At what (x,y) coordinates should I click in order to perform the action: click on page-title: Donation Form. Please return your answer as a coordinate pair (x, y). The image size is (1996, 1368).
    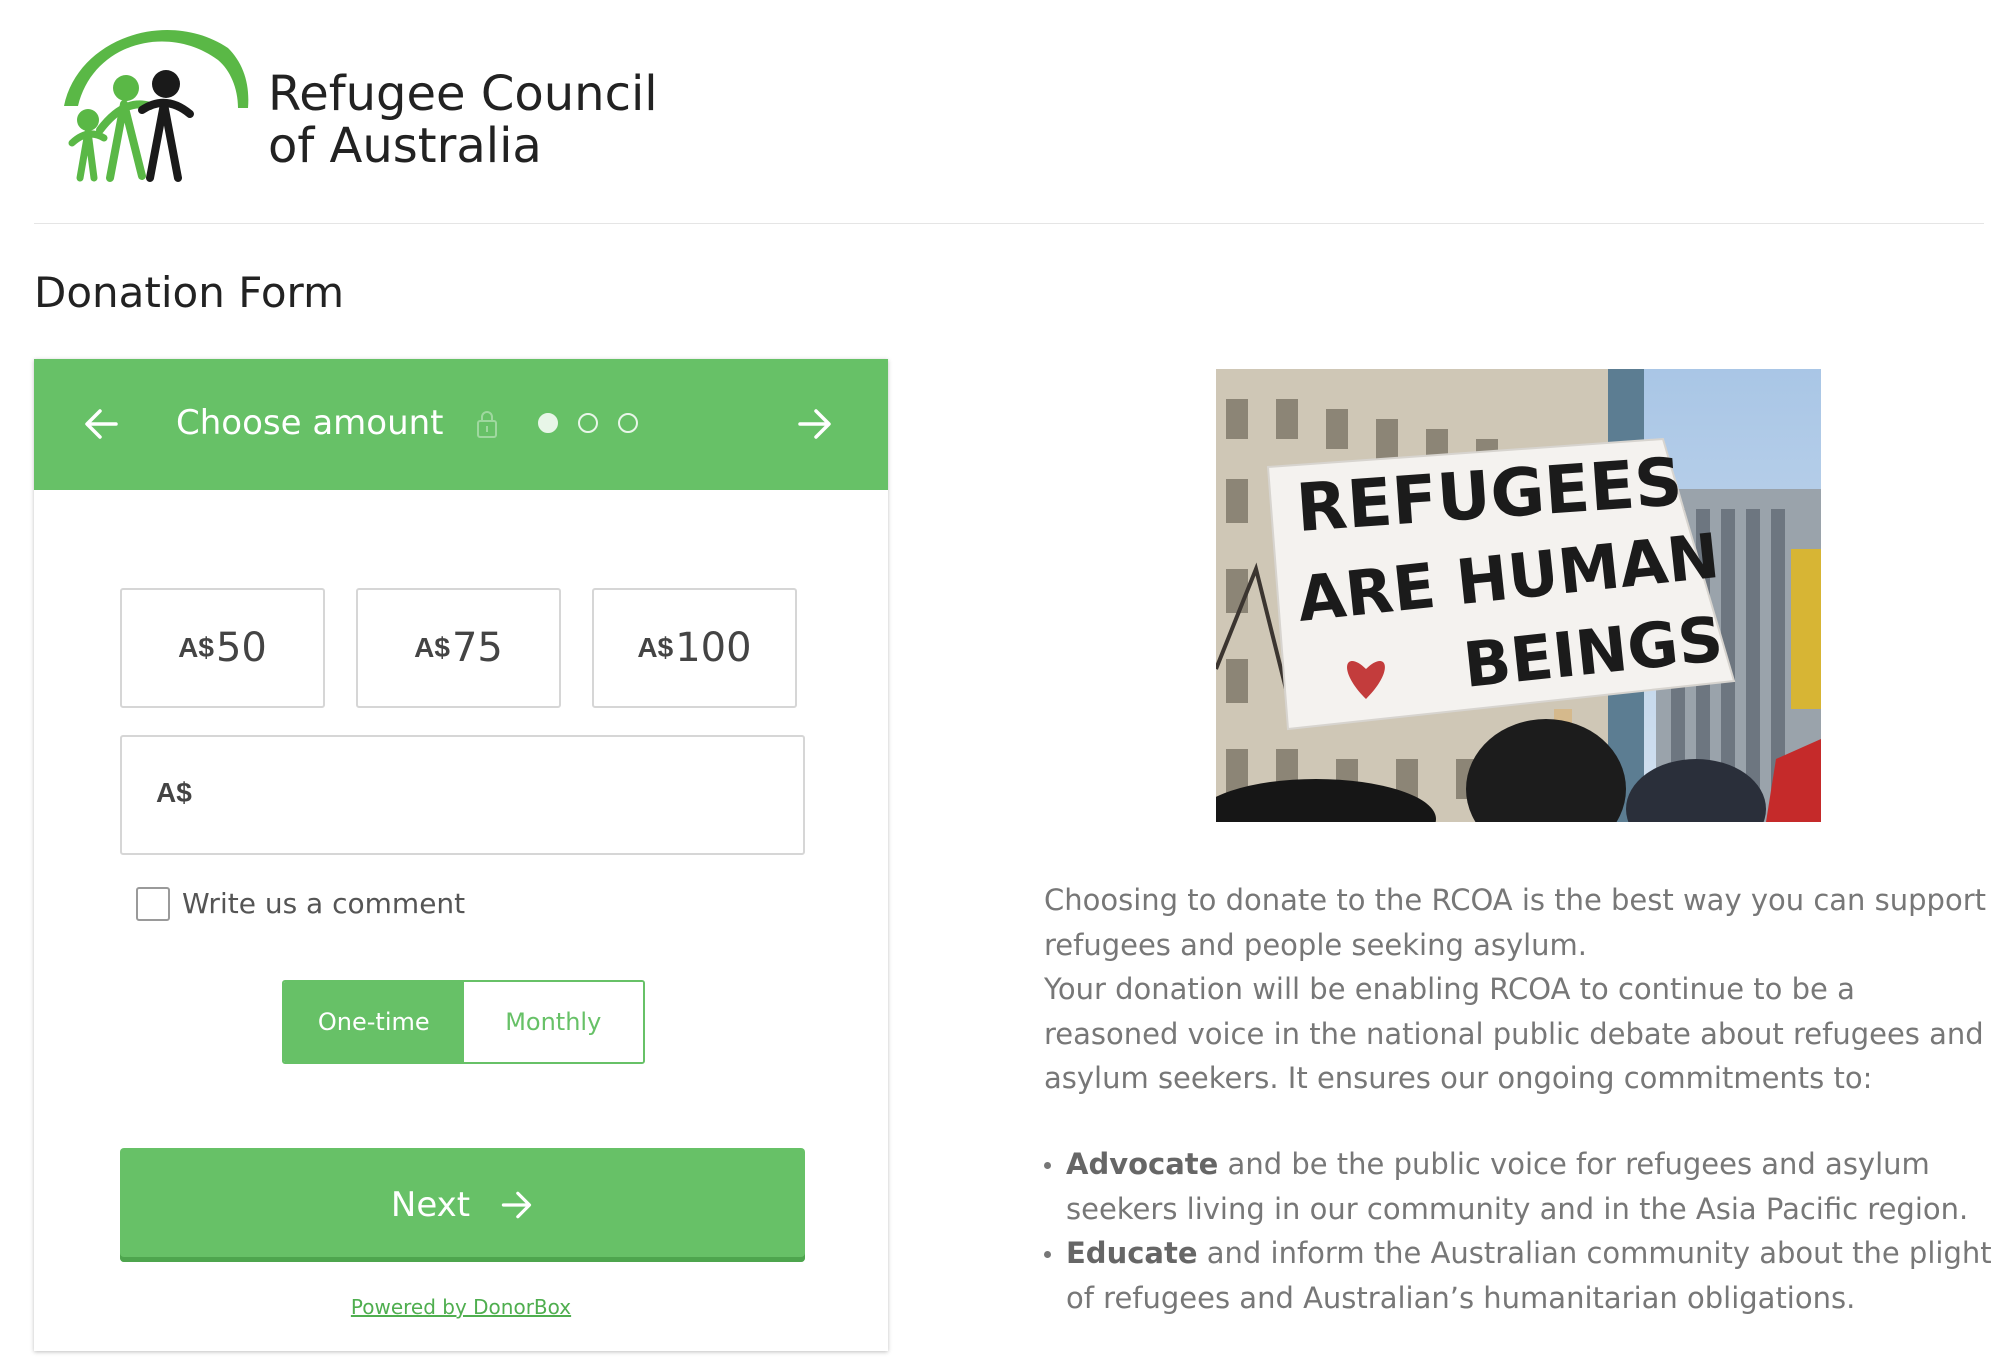
    Looking at the image, I should click on (189, 292).